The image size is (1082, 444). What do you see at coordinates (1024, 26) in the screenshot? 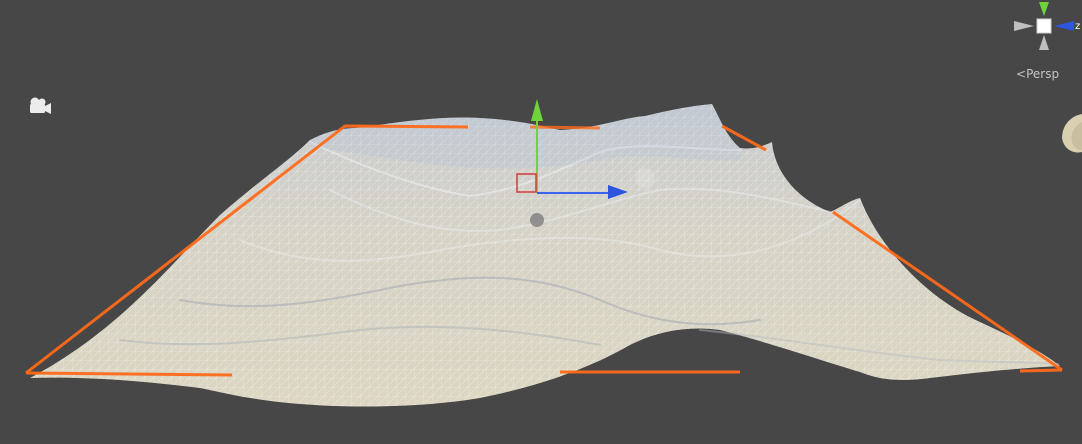
I see `gizmo-neg-x-cone` at bounding box center [1024, 26].